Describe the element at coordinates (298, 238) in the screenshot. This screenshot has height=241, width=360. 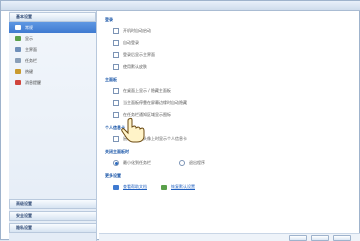
I see `ok-button` at that location.